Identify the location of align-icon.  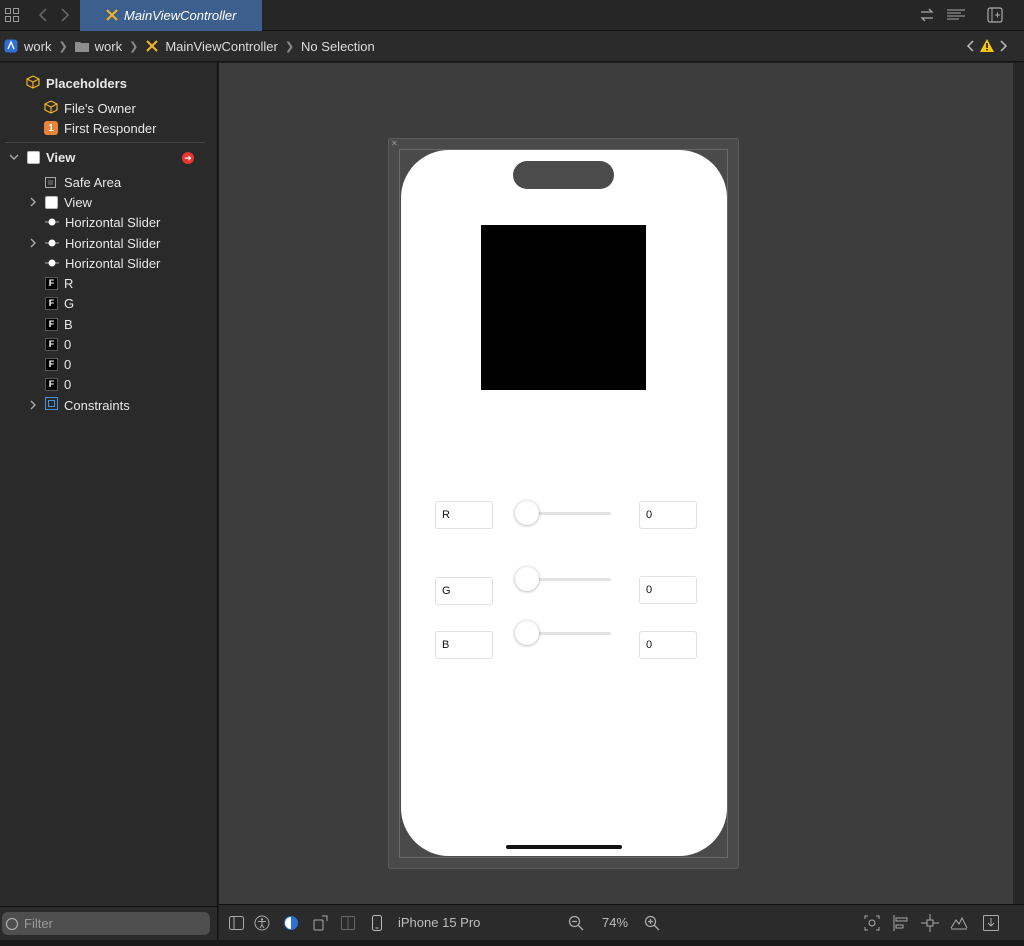
(901, 923).